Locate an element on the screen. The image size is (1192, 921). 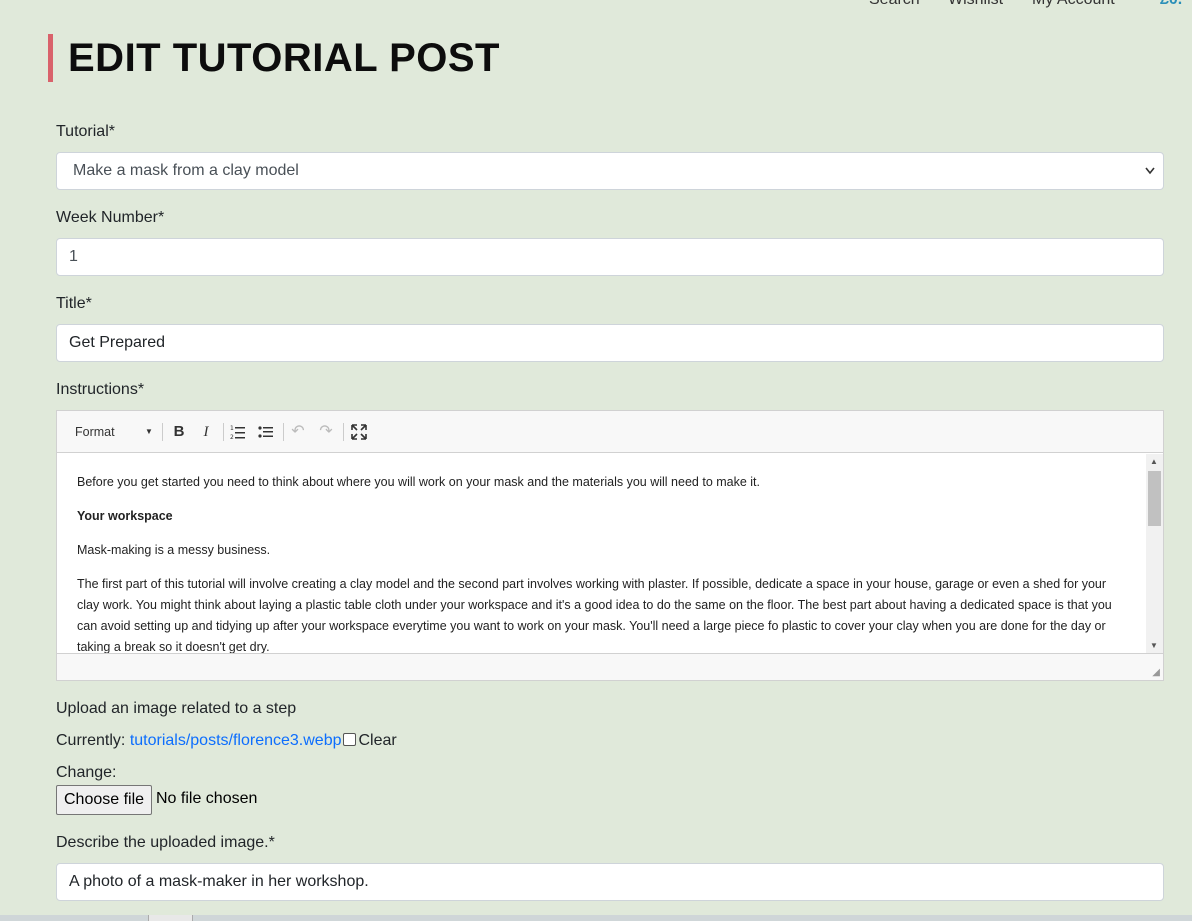
format-dropdown-label: Format is located at coordinates (95, 432).